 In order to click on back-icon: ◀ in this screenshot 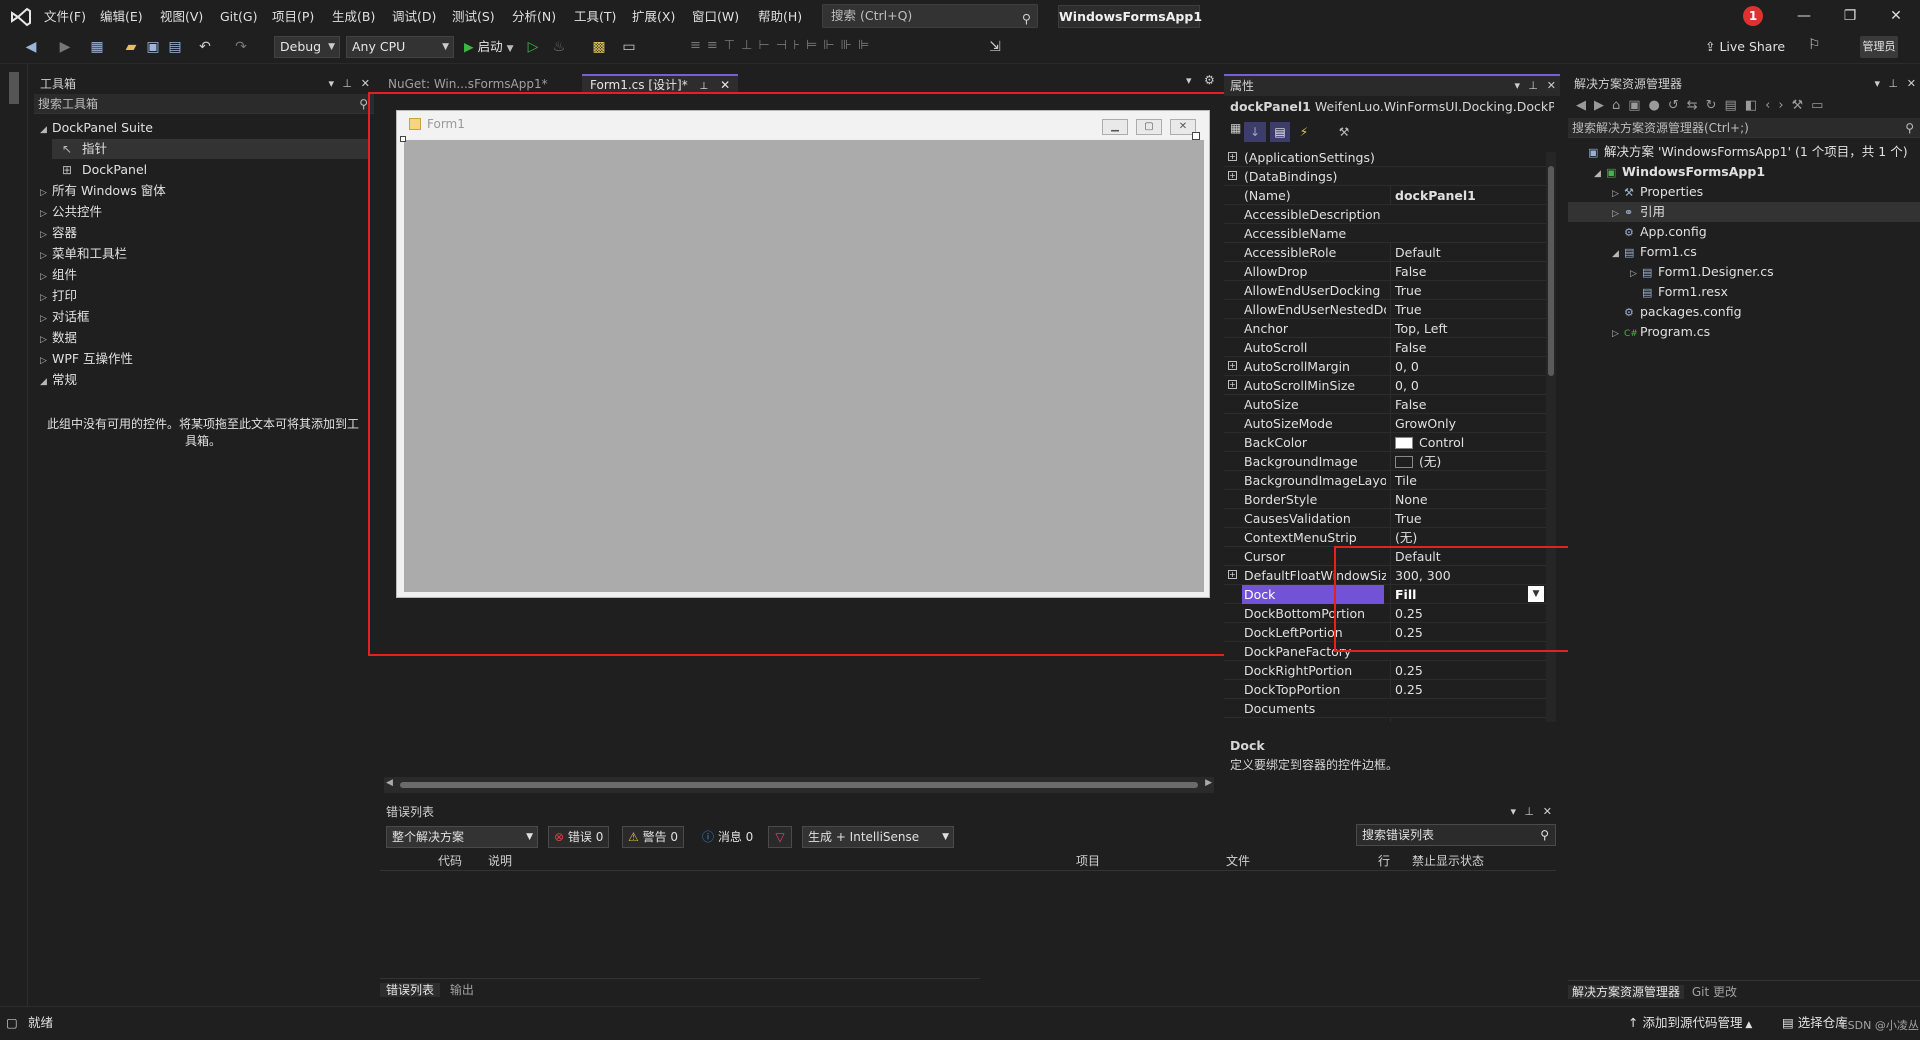, I will do `click(31, 47)`.